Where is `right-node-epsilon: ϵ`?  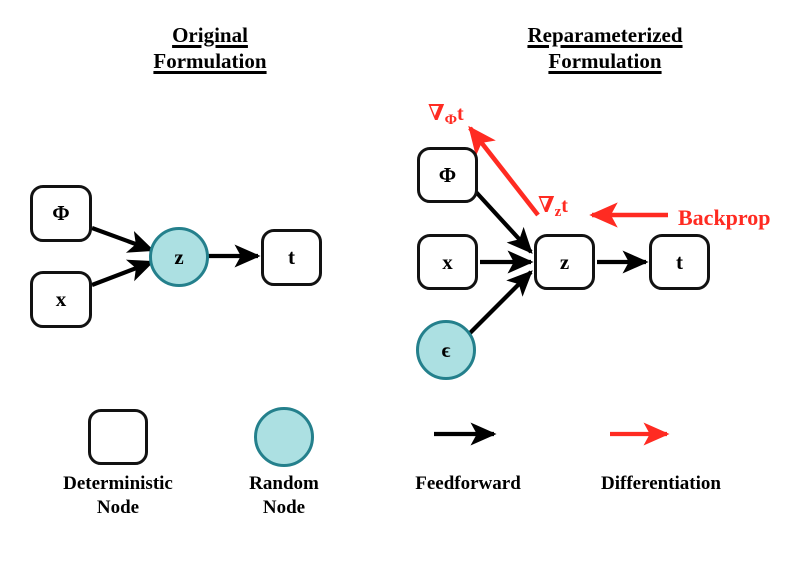
right-node-epsilon: ϵ is located at coordinates (446, 350).